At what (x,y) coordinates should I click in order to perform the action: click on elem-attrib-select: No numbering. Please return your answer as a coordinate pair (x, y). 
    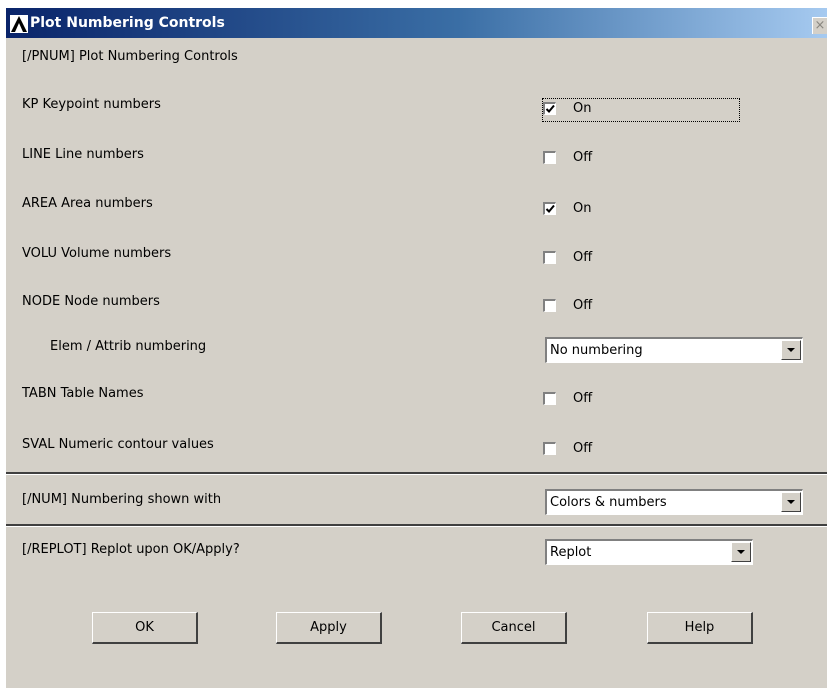
    Looking at the image, I should click on (674, 350).